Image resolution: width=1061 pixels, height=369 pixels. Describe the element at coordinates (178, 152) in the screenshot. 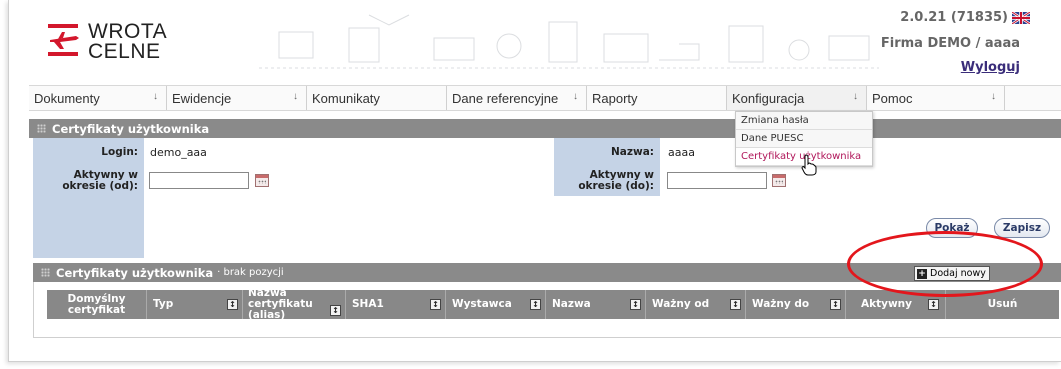

I see `login-value: demo_aaa` at that location.